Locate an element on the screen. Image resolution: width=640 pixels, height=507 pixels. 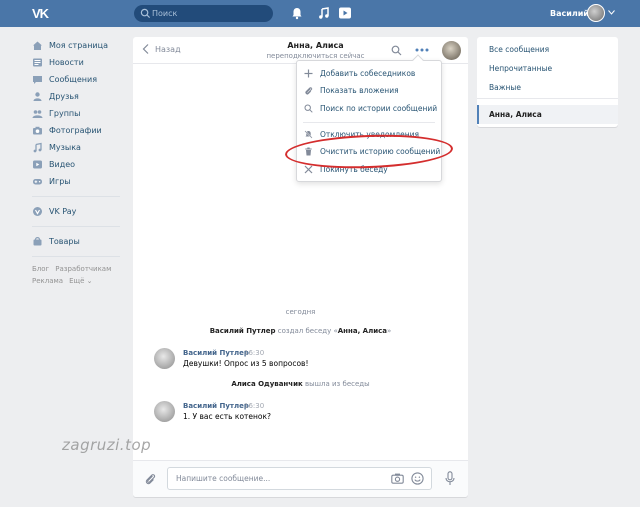
sidebar-item-goods: Товары is located at coordinates (77, 241).